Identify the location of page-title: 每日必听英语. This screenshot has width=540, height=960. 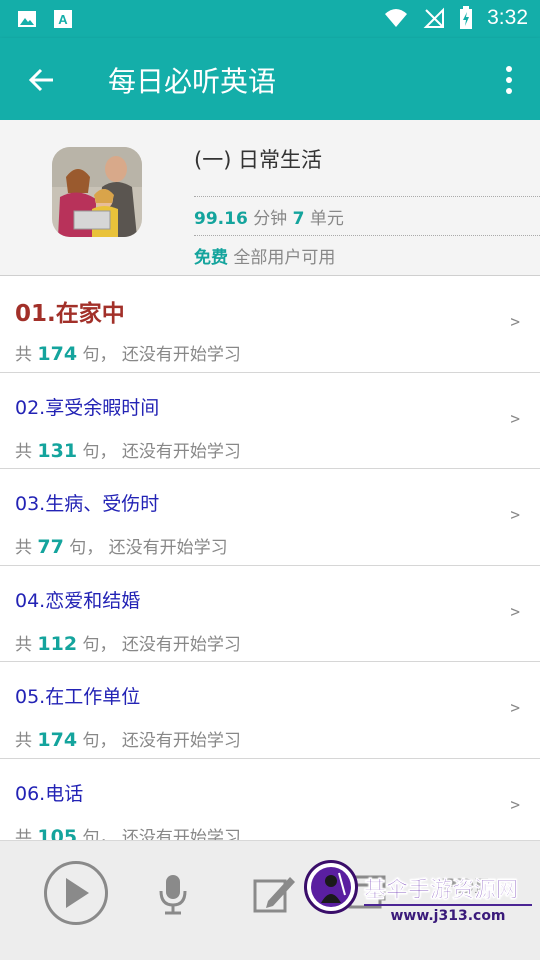
(192, 81).